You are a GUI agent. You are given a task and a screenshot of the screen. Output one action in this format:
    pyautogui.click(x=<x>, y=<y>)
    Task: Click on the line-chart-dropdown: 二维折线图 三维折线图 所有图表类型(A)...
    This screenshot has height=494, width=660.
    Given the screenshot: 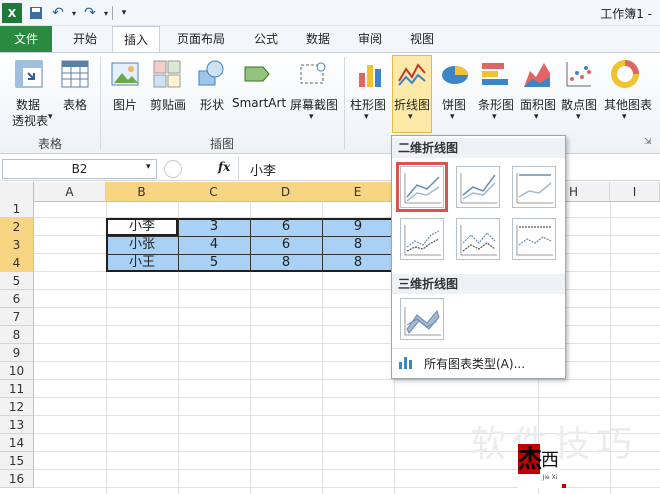 What is the action you would take?
    pyautogui.click(x=478, y=257)
    